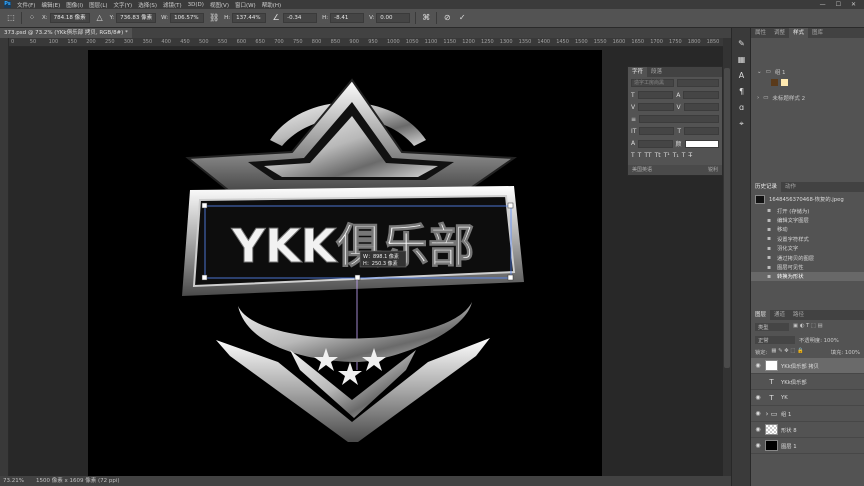 The width and height of the screenshot is (864, 486). Describe the element at coordinates (807, 238) in the screenshot. I see `history-item: ▪ 设置字符样式` at that location.